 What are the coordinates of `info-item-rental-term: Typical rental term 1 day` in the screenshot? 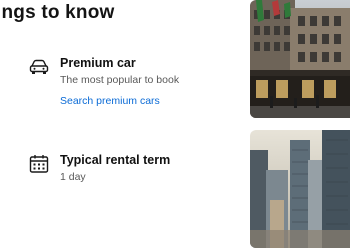 It's located at (99, 168).